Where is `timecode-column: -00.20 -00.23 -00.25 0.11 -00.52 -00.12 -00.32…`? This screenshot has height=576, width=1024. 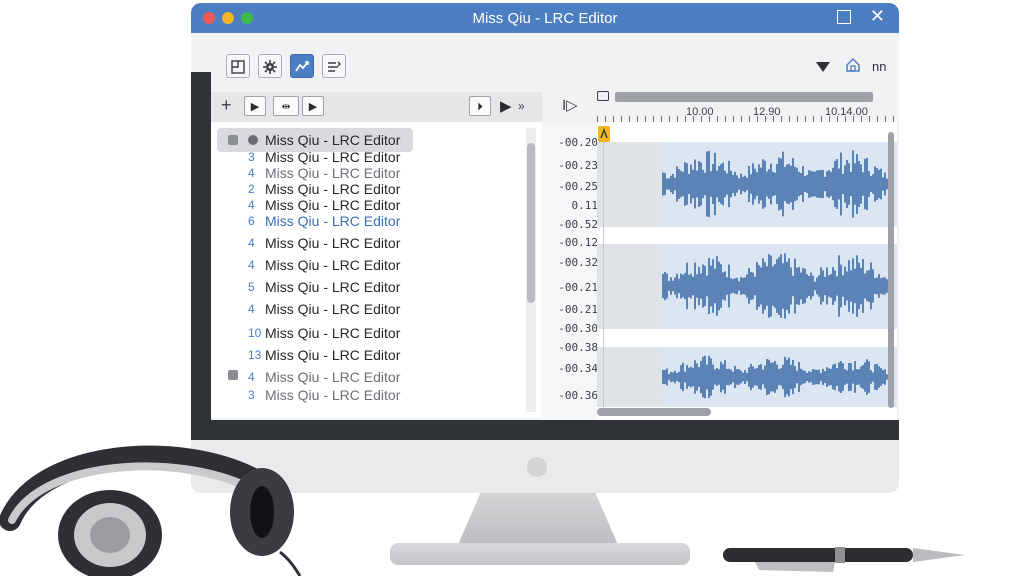 timecode-column: -00.20 -00.23 -00.25 0.11 -00.52 -00.12 -00.32… is located at coordinates (570, 271).